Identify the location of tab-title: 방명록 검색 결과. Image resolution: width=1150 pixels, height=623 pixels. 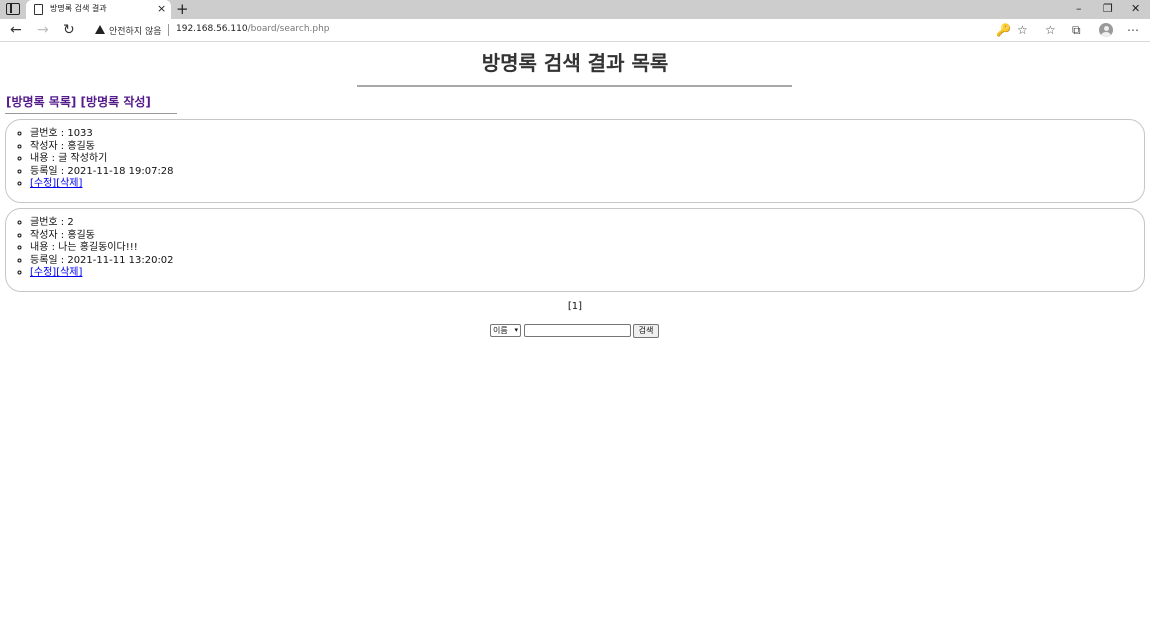
(78, 8).